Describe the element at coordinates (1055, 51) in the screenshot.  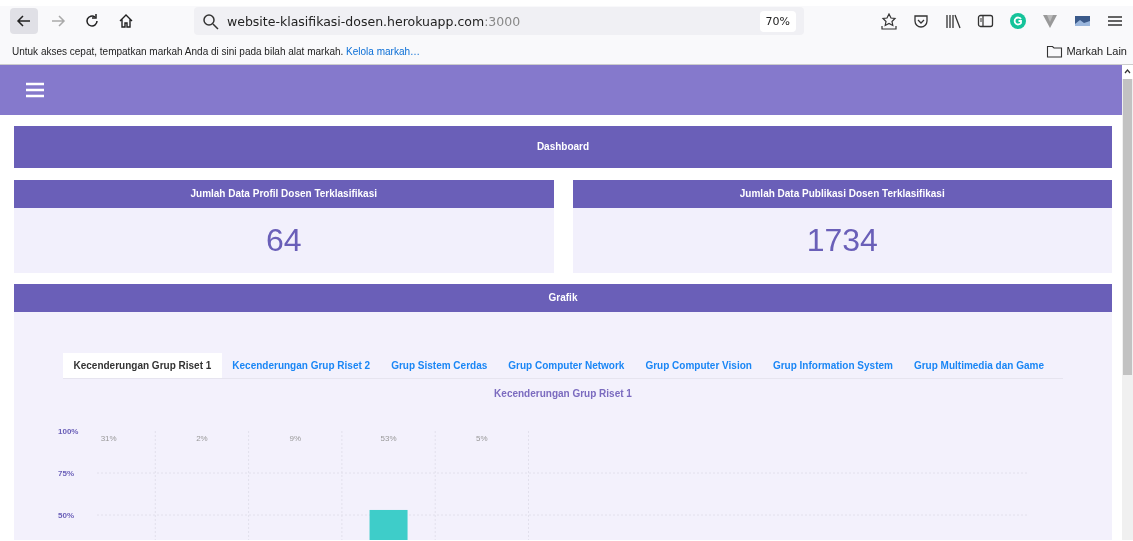
I see `folder-icon` at that location.